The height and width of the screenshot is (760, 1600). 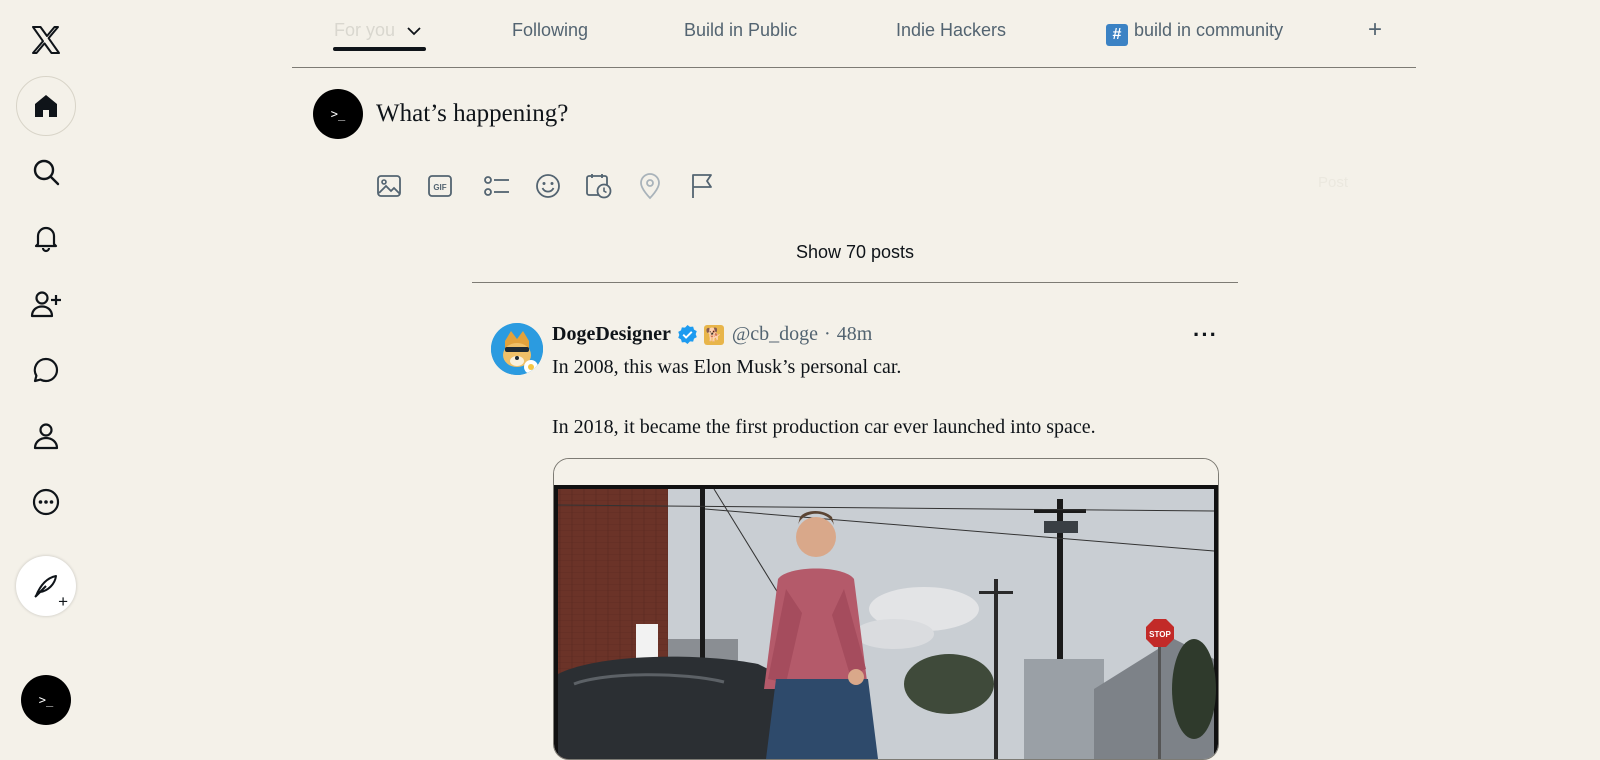 I want to click on tab-label: For you, so click(x=365, y=30).